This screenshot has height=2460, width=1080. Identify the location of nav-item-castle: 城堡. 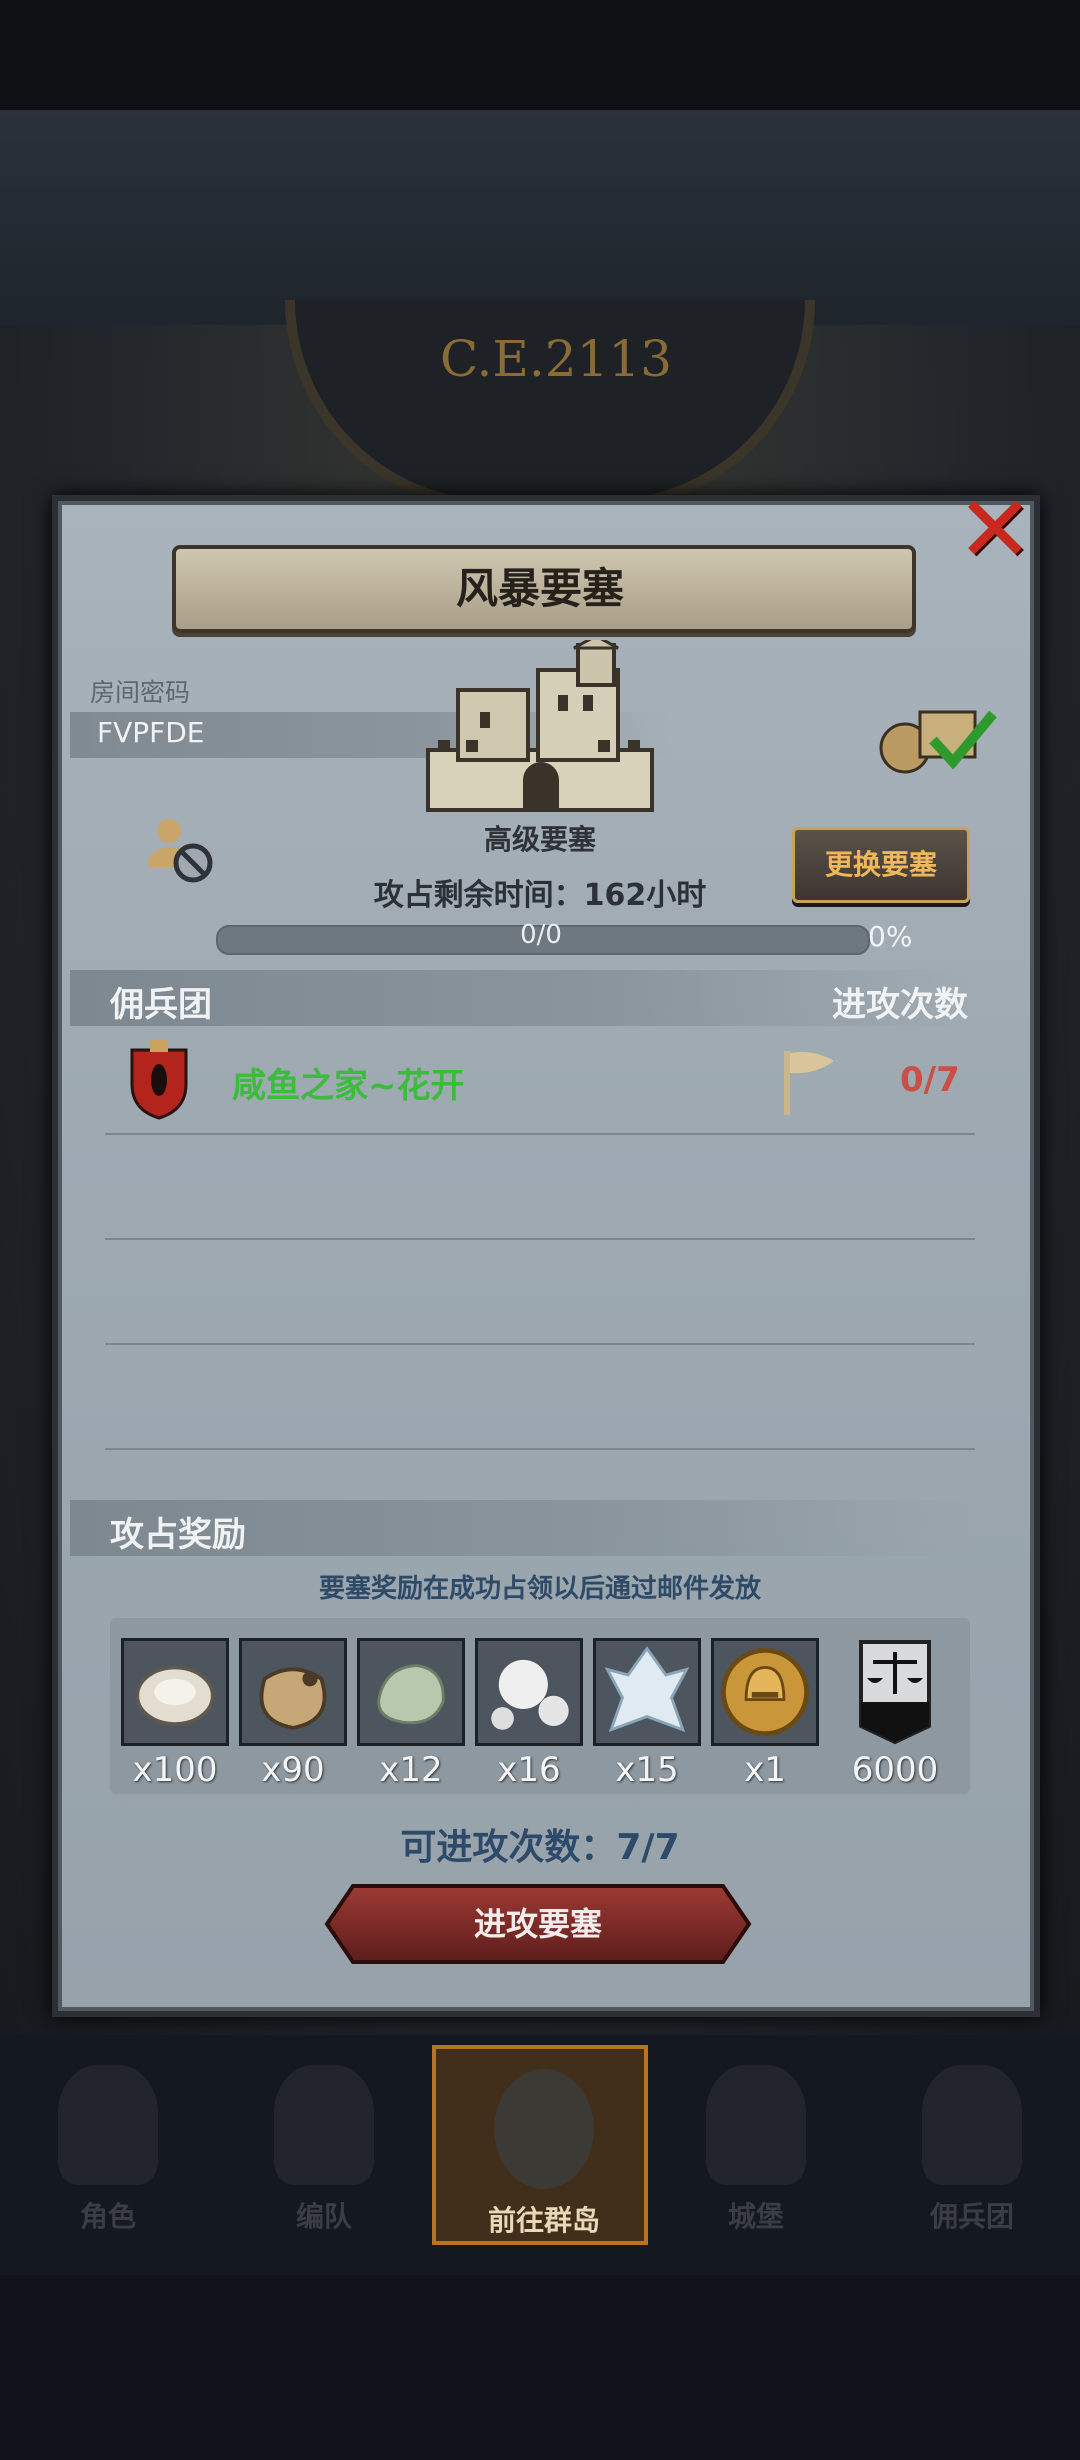
(756, 2145).